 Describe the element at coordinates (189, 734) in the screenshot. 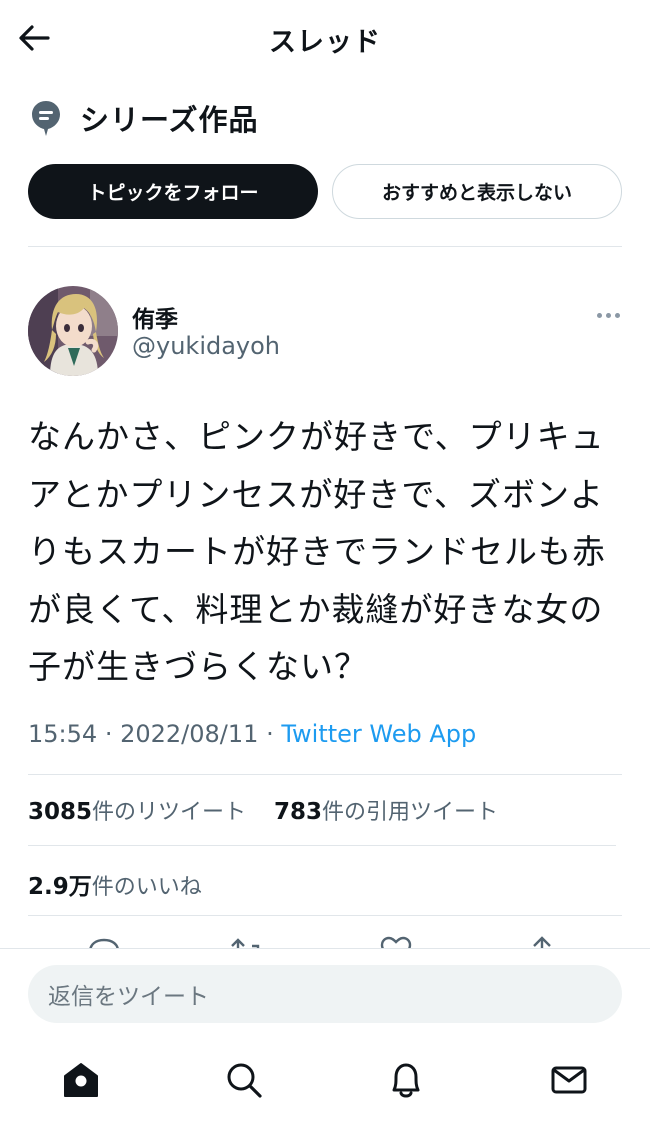

I see `tweet-date: 2022/08/11` at that location.